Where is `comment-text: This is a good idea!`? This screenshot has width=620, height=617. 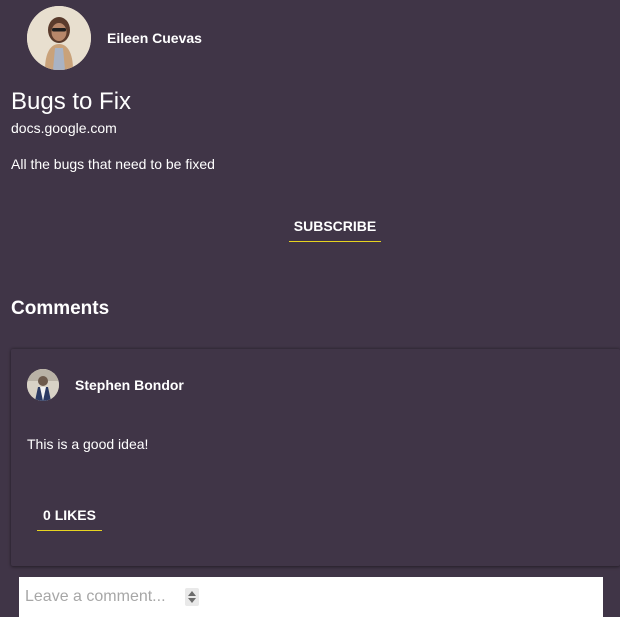 comment-text: This is a good idea! is located at coordinates (88, 444).